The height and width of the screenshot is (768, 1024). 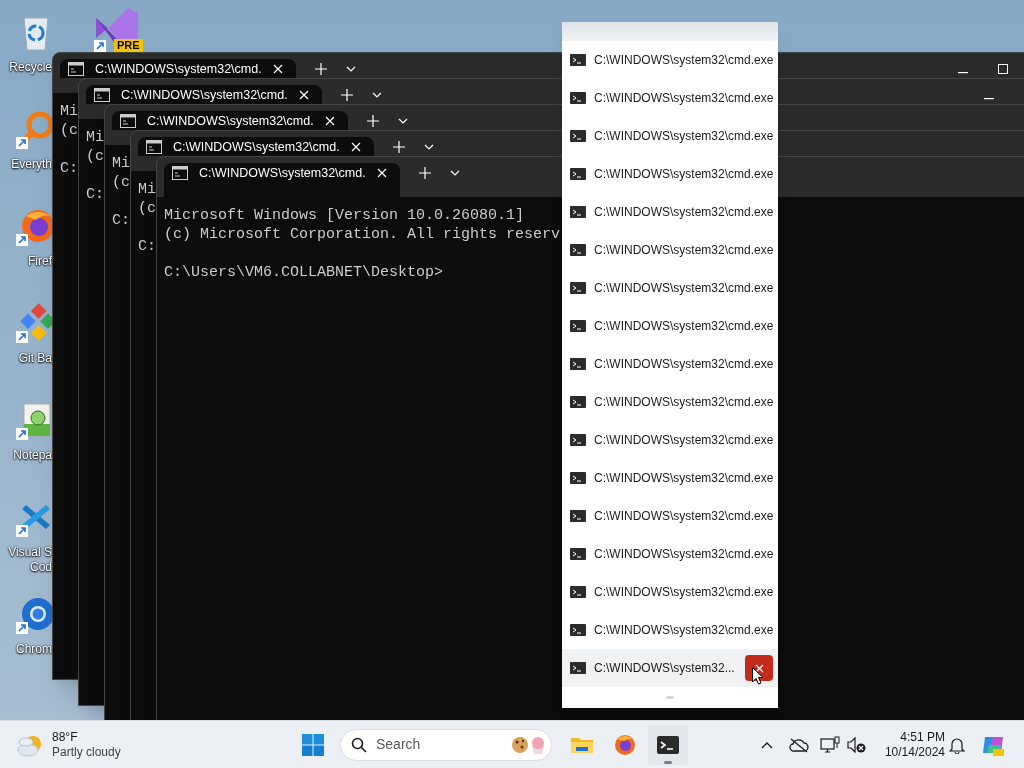 What do you see at coordinates (313, 744) in the screenshot?
I see `windows-logo-icon` at bounding box center [313, 744].